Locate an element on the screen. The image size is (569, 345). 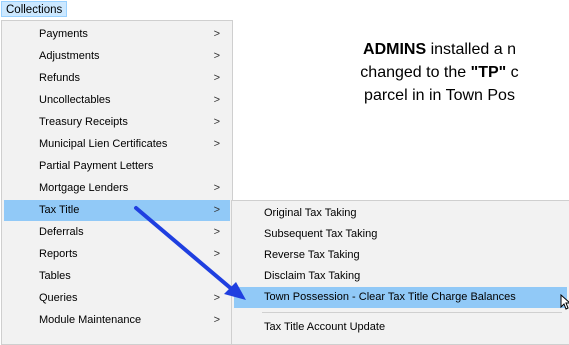
note-text: parcel in in Town Pos is located at coordinates (439, 95).